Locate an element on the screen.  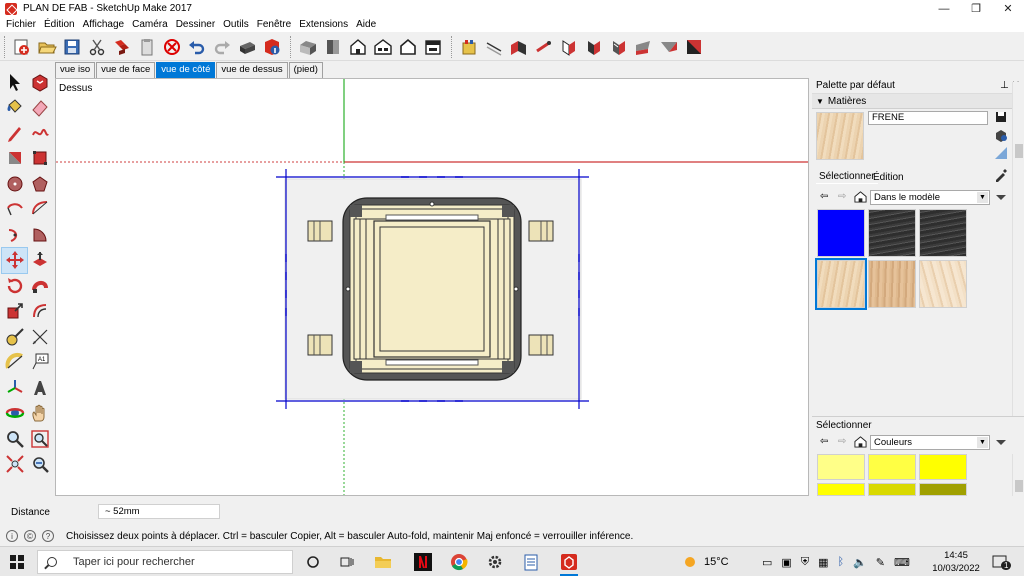
axes-tool-button is located at coordinates (14, 388).